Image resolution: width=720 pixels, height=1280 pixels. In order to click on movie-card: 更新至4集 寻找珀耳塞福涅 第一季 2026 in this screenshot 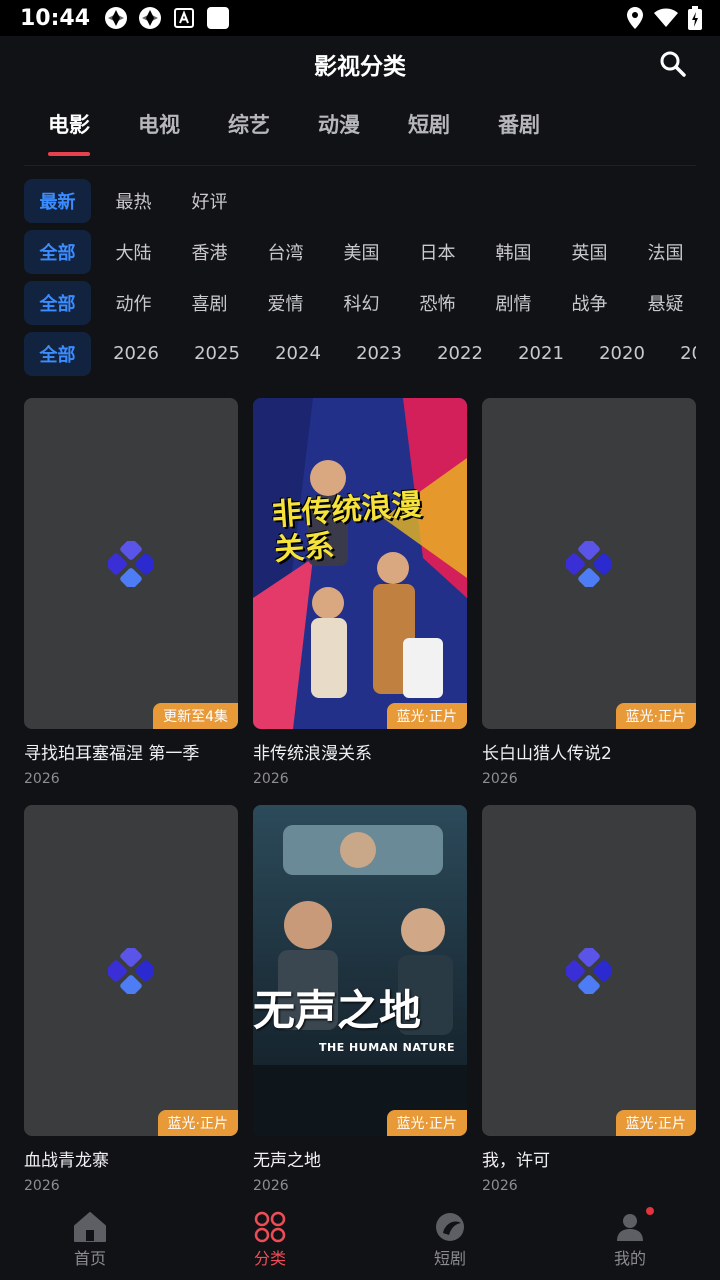, I will do `click(131, 601)`.